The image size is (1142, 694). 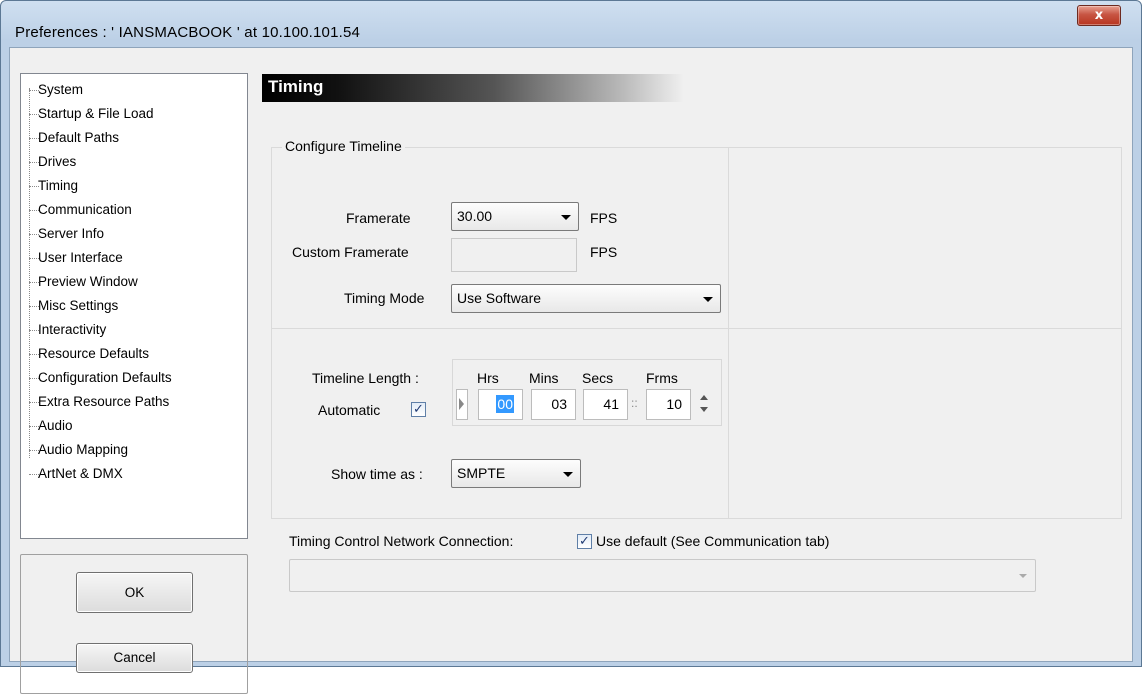 I want to click on frms-header: Frms, so click(x=662, y=378).